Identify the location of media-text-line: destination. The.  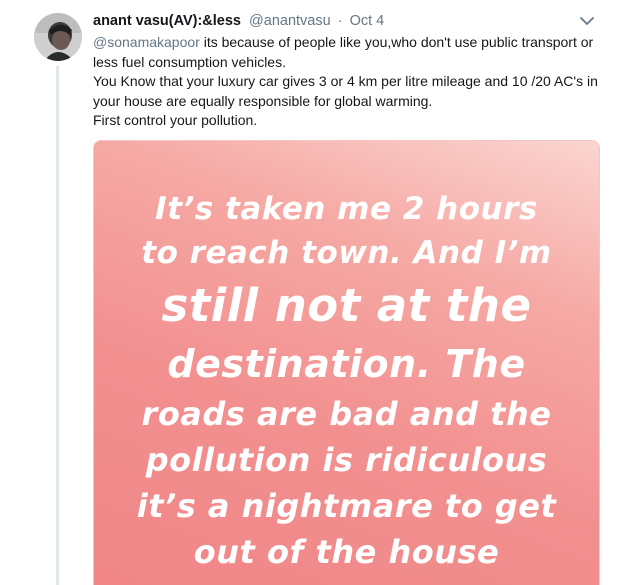
(346, 364).